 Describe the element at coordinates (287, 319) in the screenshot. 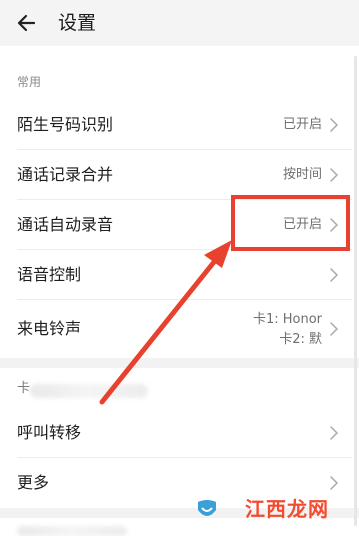

I see `ringtone-sim1-value: 卡1: Honor` at that location.